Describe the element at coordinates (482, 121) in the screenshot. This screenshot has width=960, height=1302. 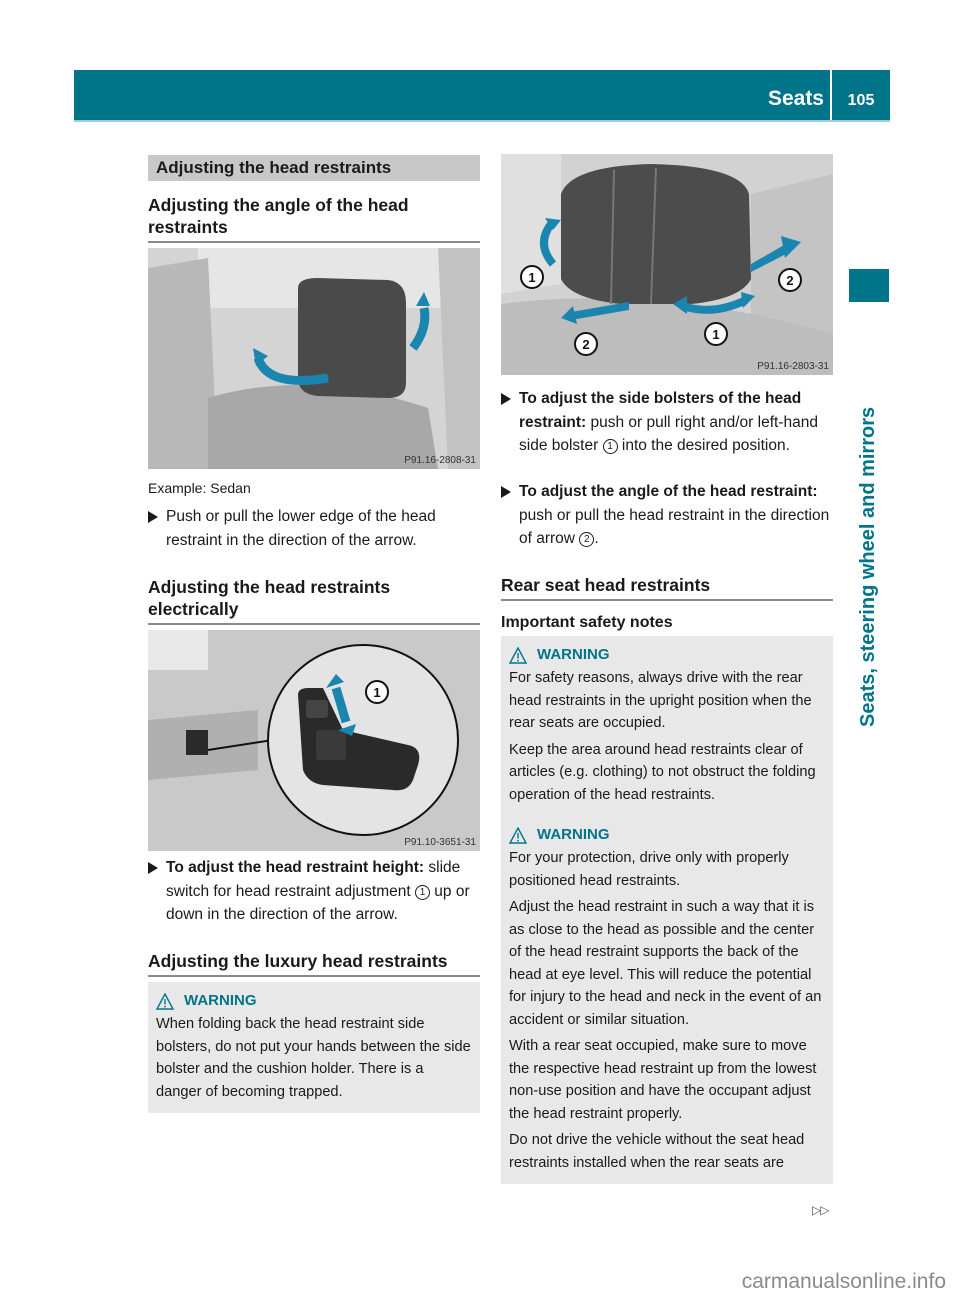
I see `header-underline` at that location.